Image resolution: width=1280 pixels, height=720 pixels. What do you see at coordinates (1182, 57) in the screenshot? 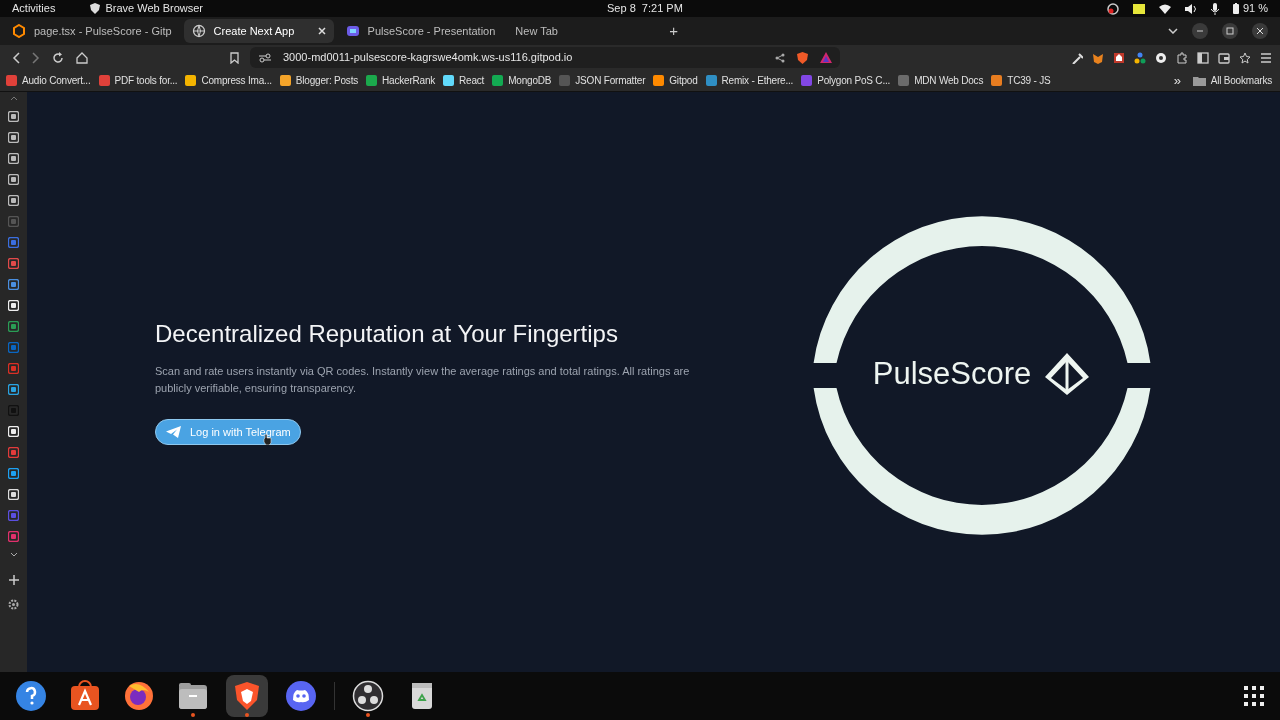
I see `extensions-icon` at bounding box center [1182, 57].